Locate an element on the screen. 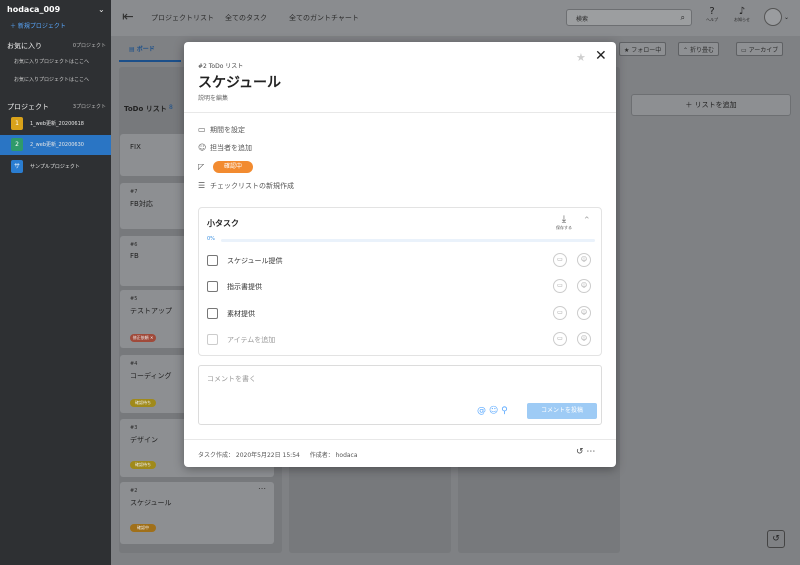  save-subtask-button: ⤓ 保存する is located at coordinates (564, 222).